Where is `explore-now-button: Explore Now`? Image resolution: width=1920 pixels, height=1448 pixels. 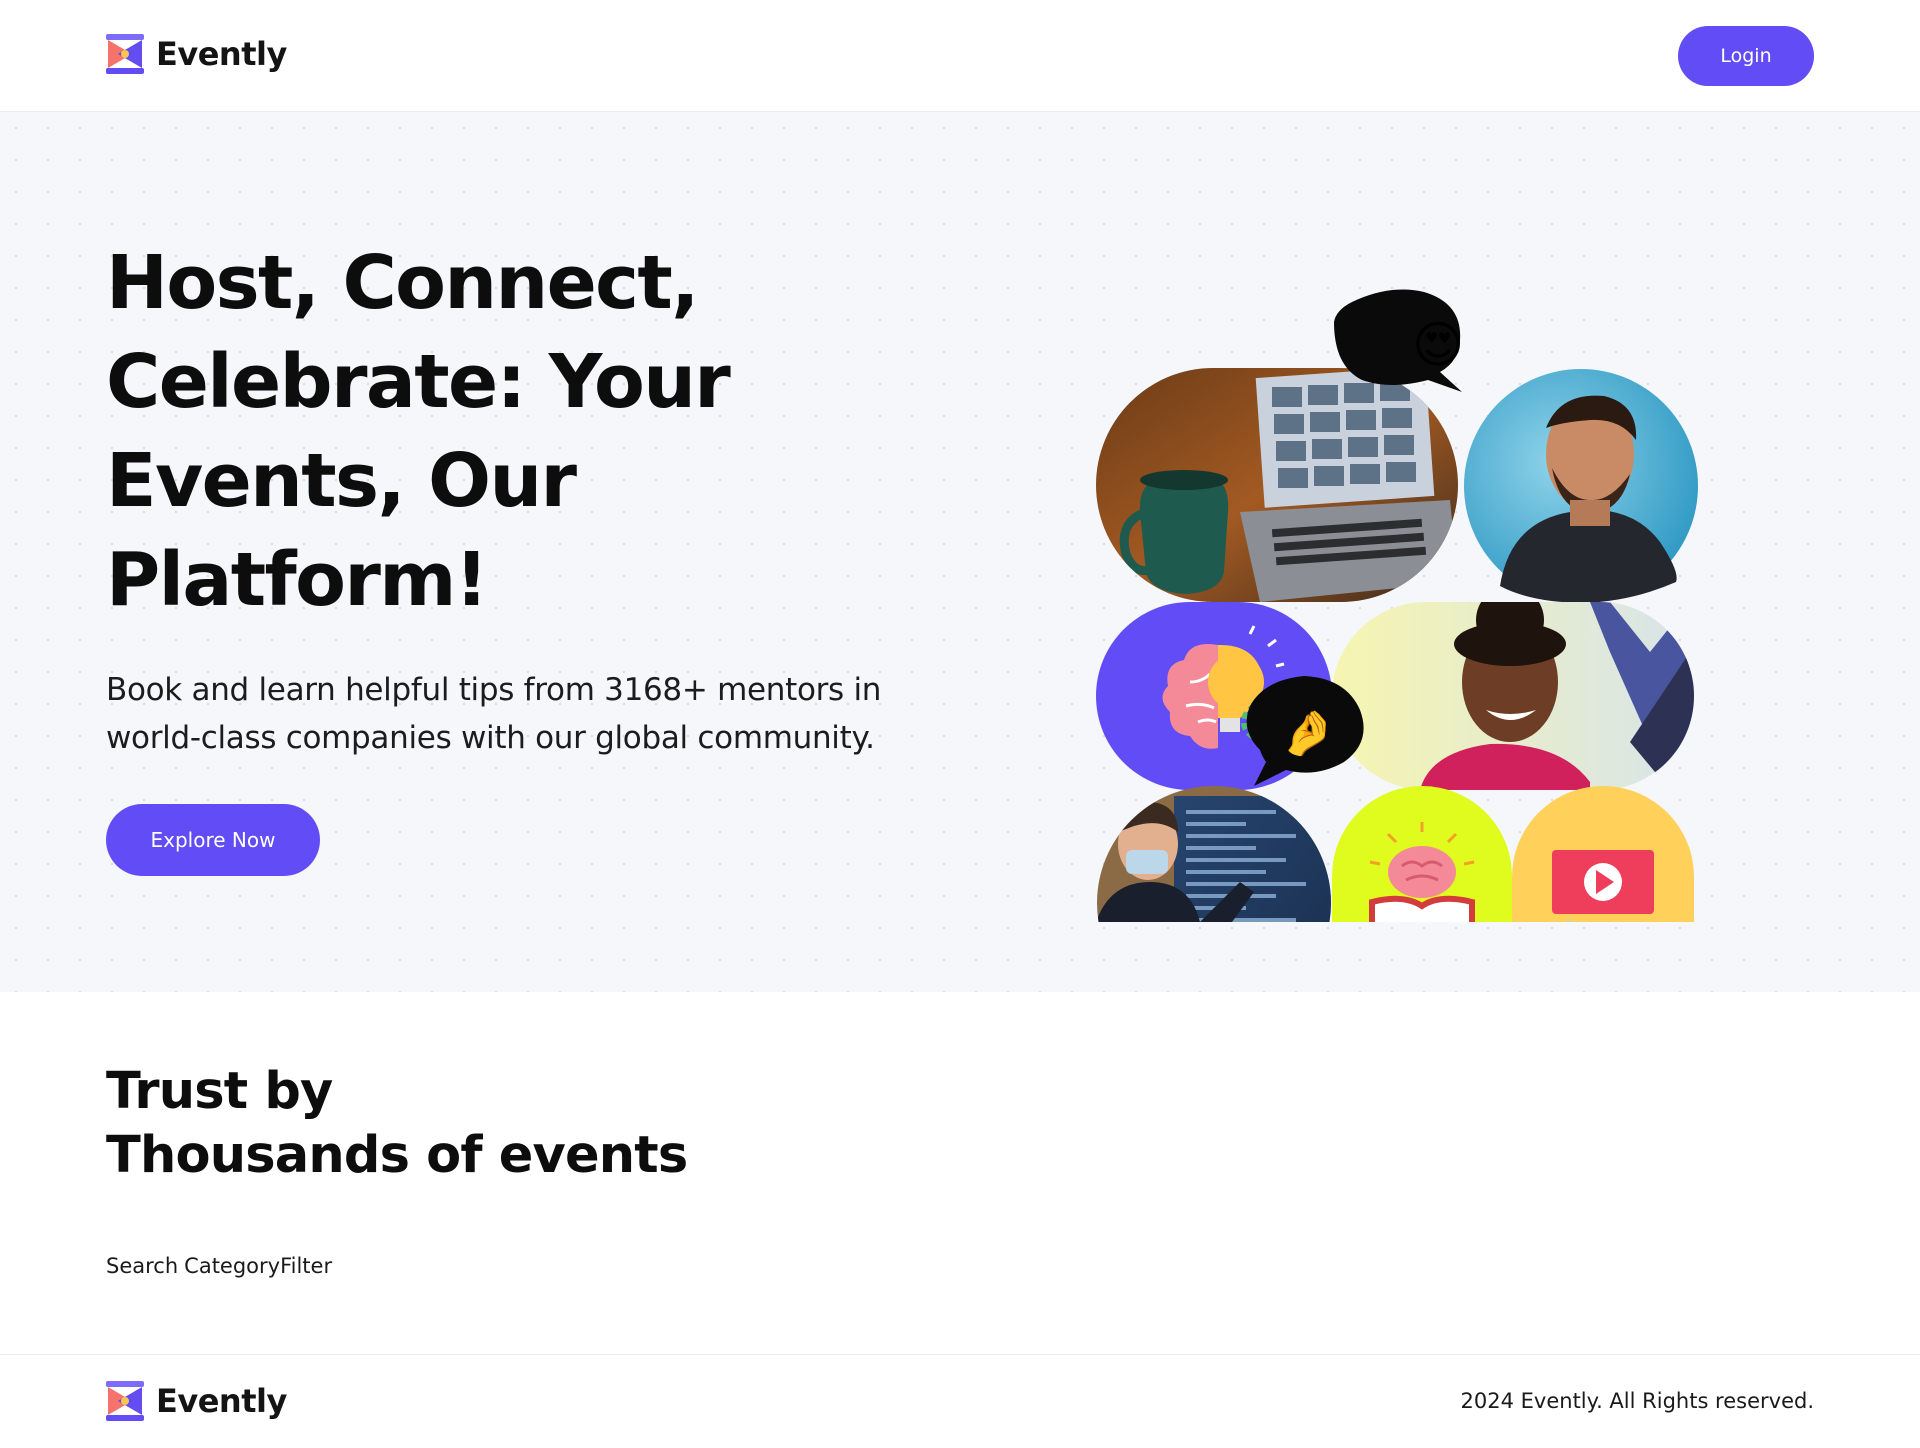 explore-now-button: Explore Now is located at coordinates (213, 840).